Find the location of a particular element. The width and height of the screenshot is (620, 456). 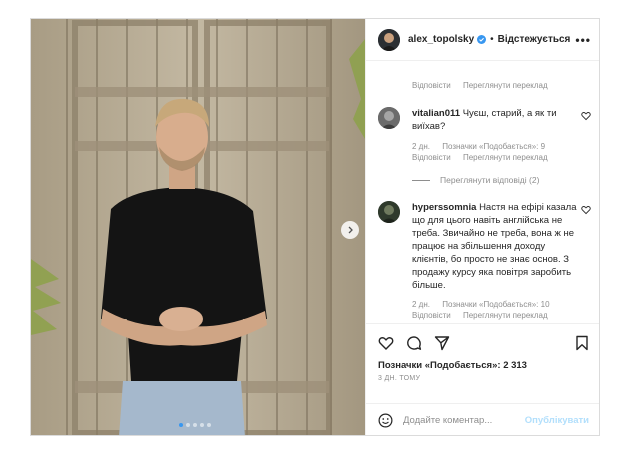

author-username: alex_topolsky is located at coordinates (441, 39).